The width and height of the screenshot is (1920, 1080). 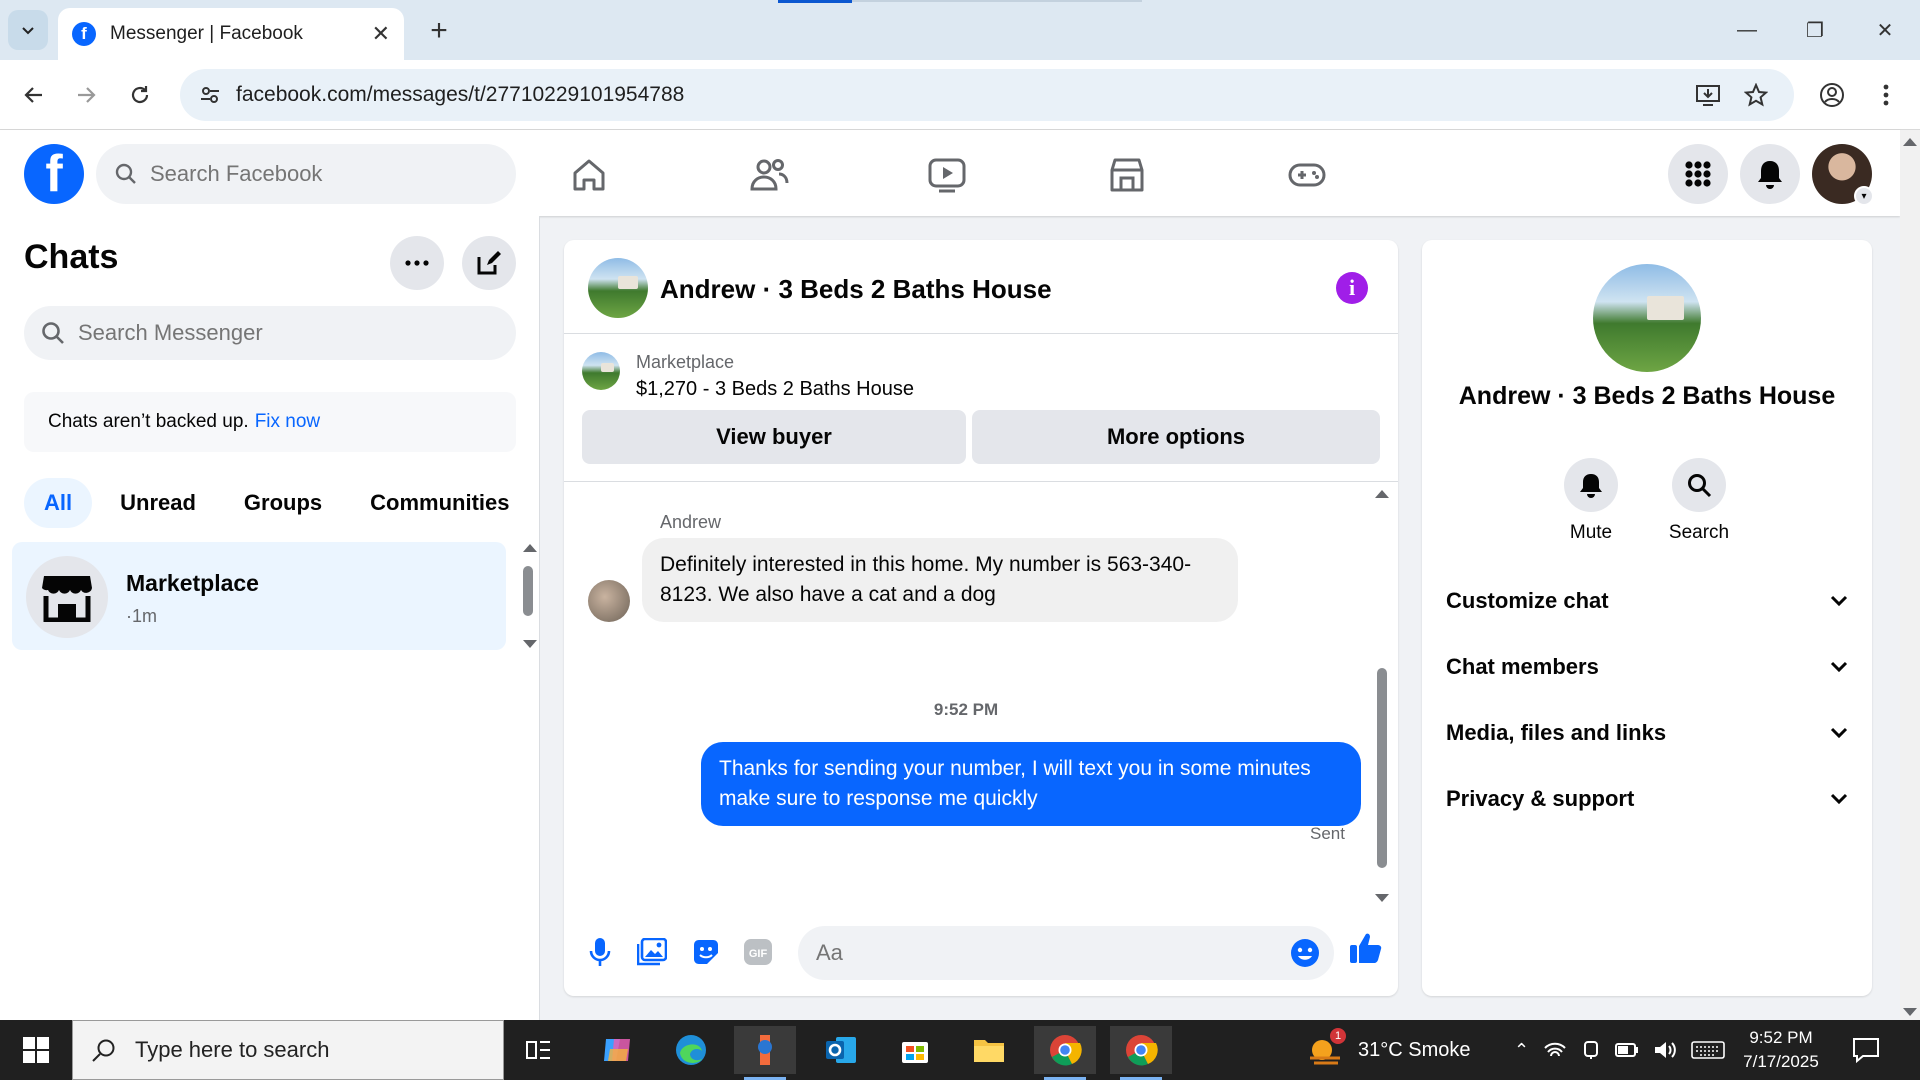 What do you see at coordinates (1521, 1050) in the screenshot?
I see `chevron-up-icon: ⌃` at bounding box center [1521, 1050].